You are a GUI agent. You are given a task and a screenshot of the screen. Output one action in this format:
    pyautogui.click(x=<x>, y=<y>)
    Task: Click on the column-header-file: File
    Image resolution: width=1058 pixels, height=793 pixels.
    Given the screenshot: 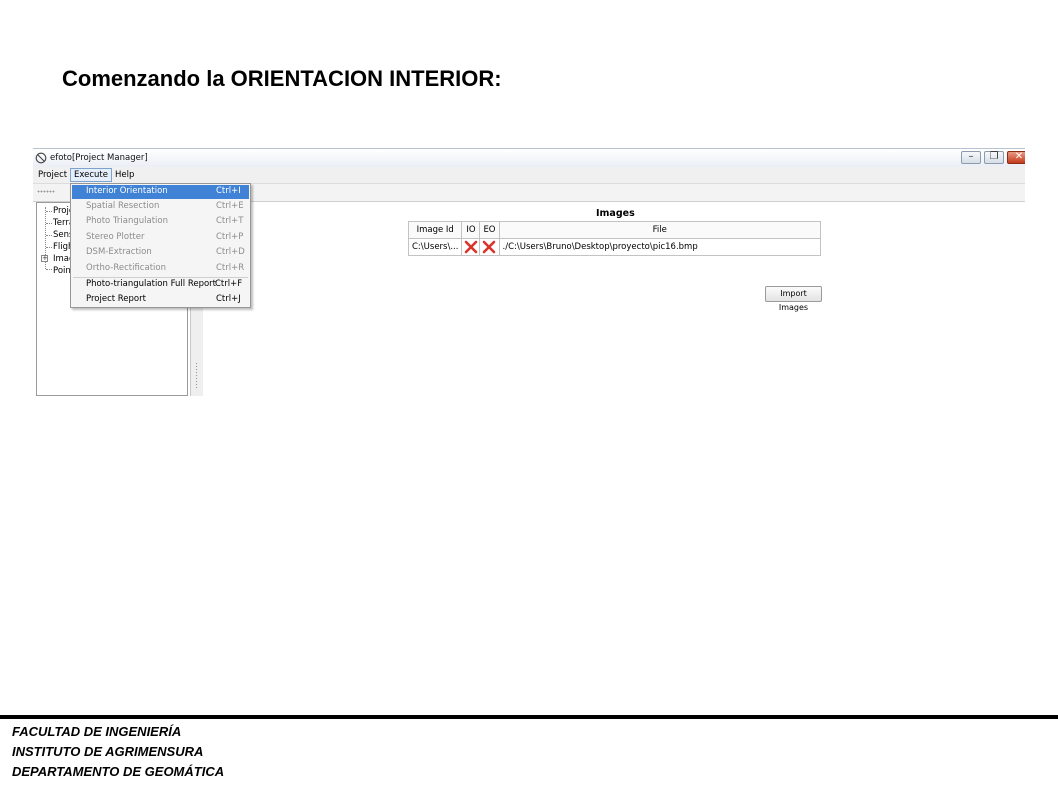 What is the action you would take?
    pyautogui.click(x=659, y=230)
    